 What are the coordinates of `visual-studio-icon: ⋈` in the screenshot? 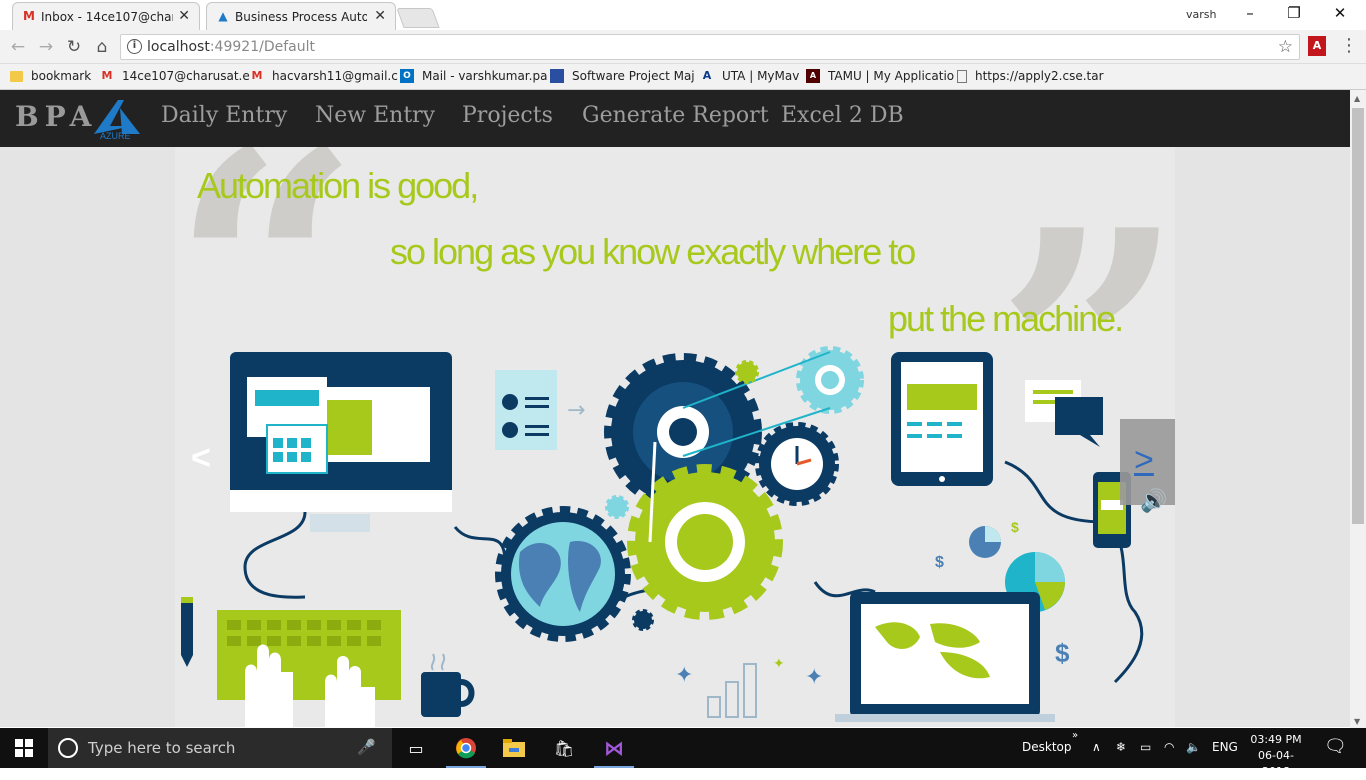 It's located at (614, 748).